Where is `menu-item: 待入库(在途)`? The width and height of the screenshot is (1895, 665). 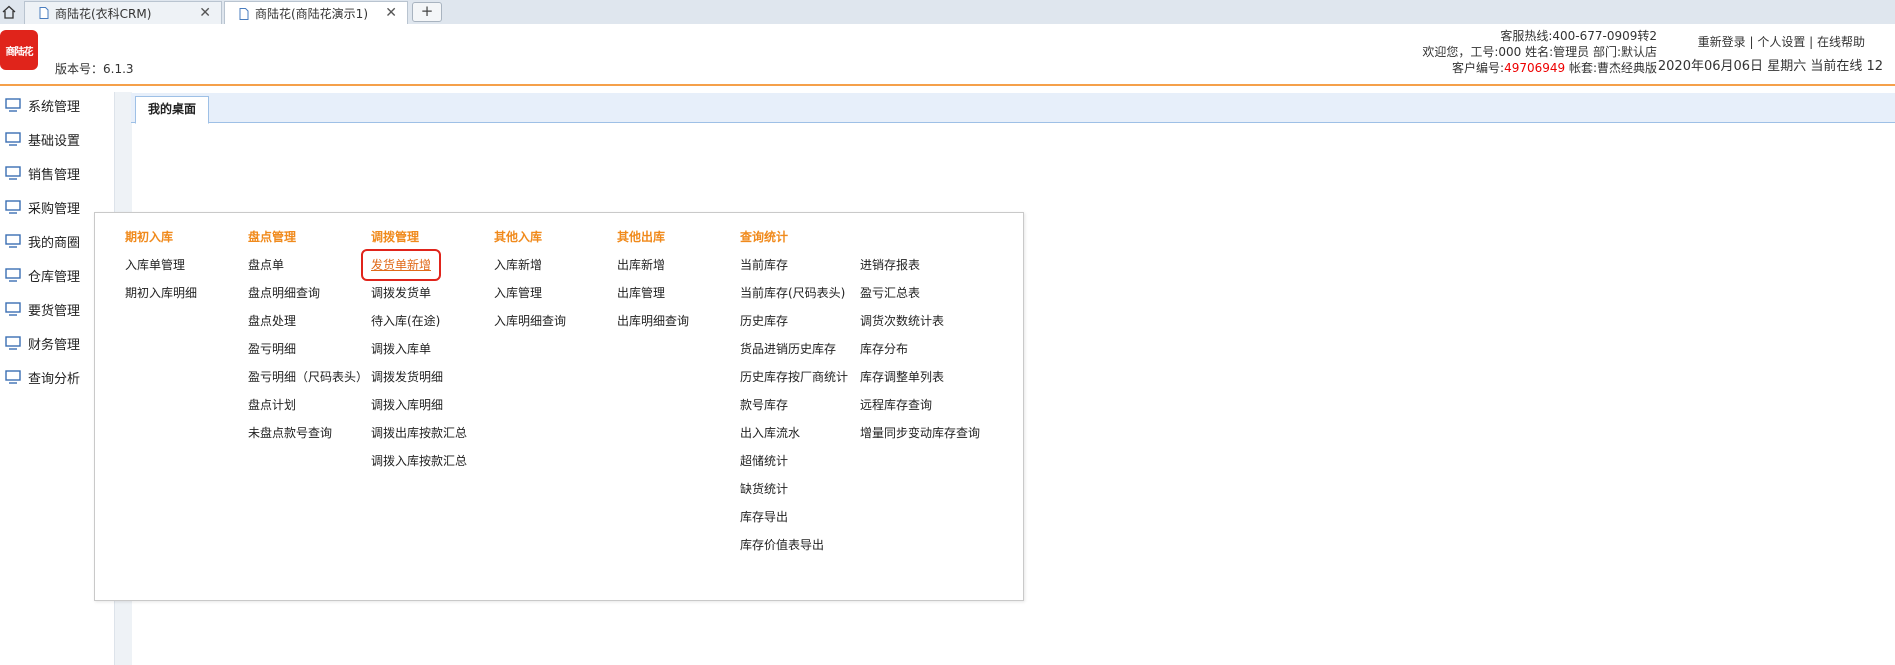 menu-item: 待入库(在途) is located at coordinates (419, 321).